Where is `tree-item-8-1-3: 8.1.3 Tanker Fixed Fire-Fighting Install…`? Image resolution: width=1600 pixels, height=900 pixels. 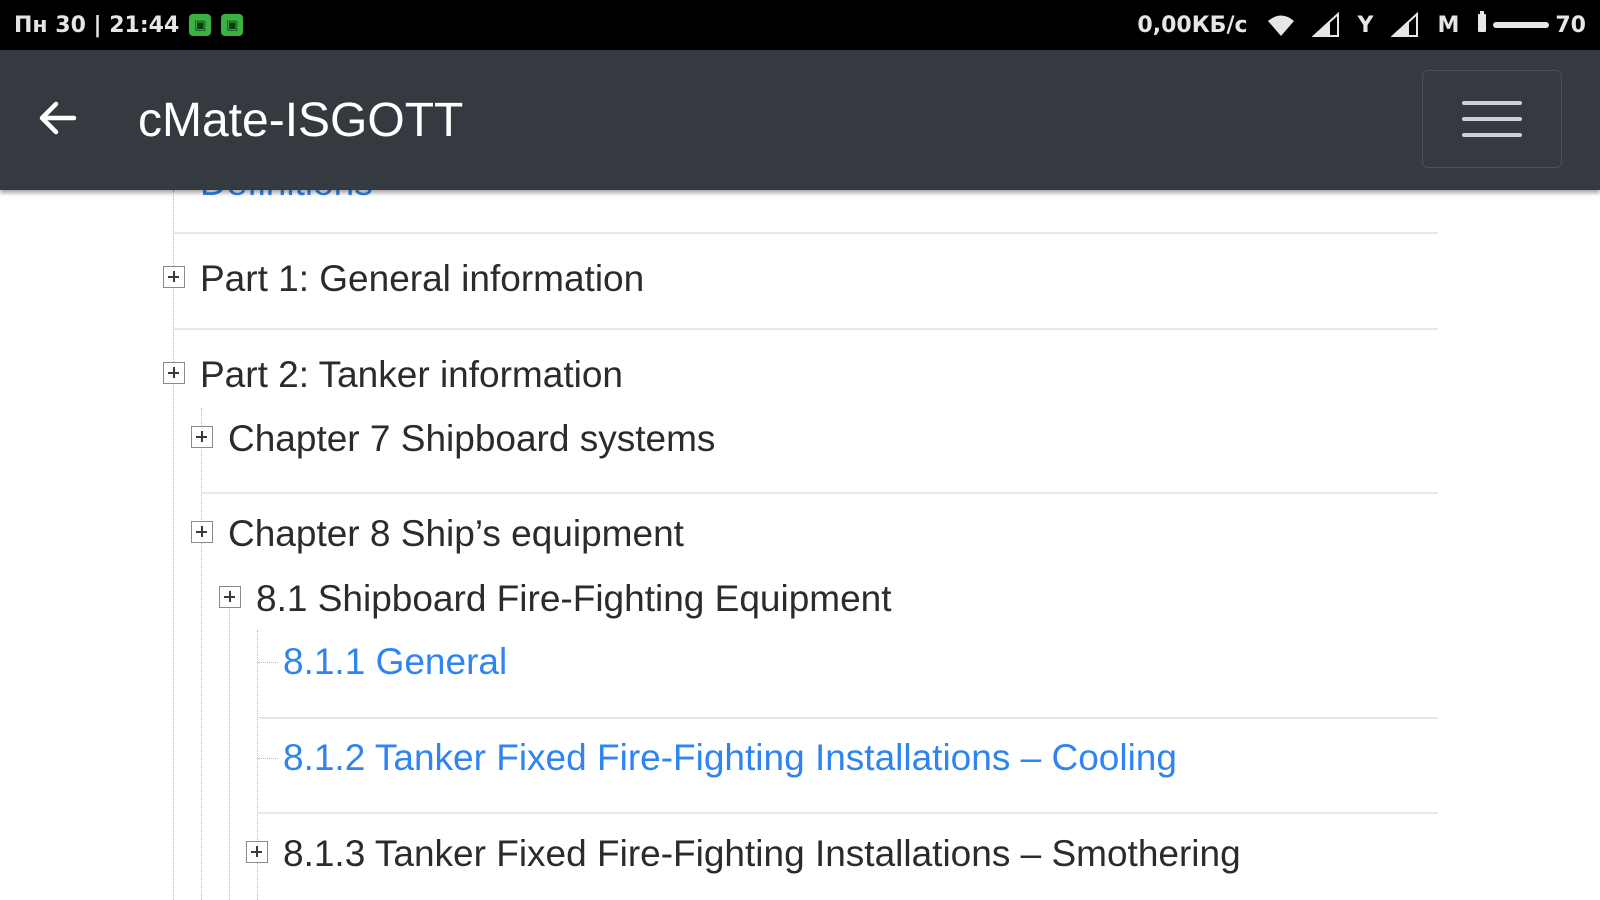 tree-item-8-1-3: 8.1.3 Tanker Fixed Fire-Fighting Install… is located at coordinates (762, 854).